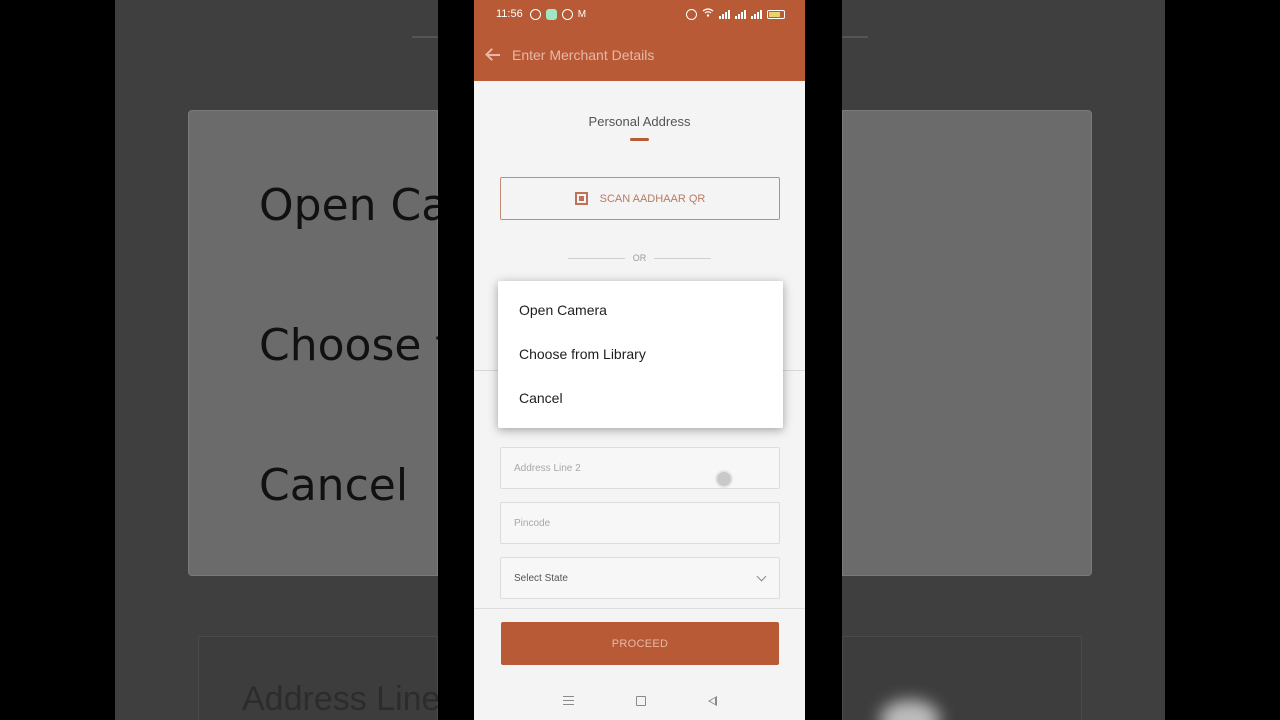  I want to click on cancel-option: Cancel, so click(640, 409).